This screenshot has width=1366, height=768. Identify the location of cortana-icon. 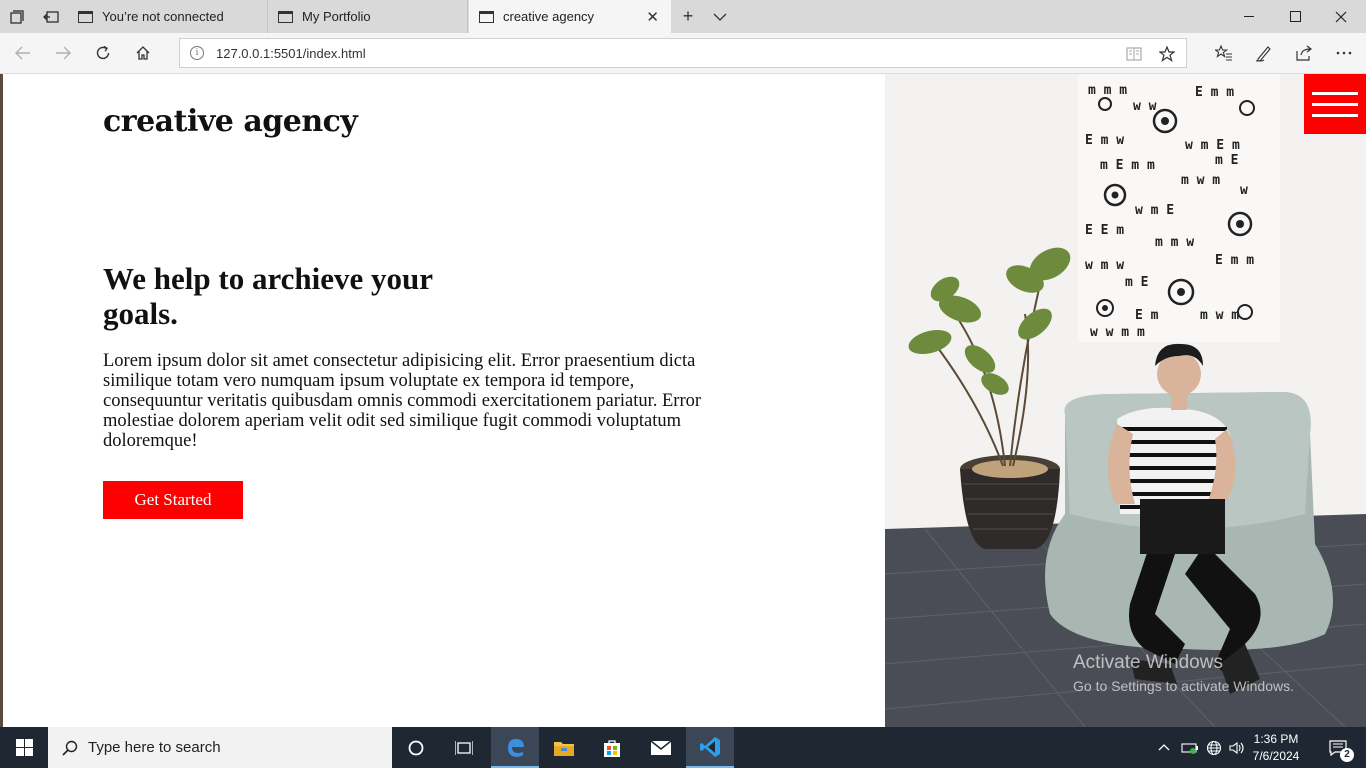
(416, 747).